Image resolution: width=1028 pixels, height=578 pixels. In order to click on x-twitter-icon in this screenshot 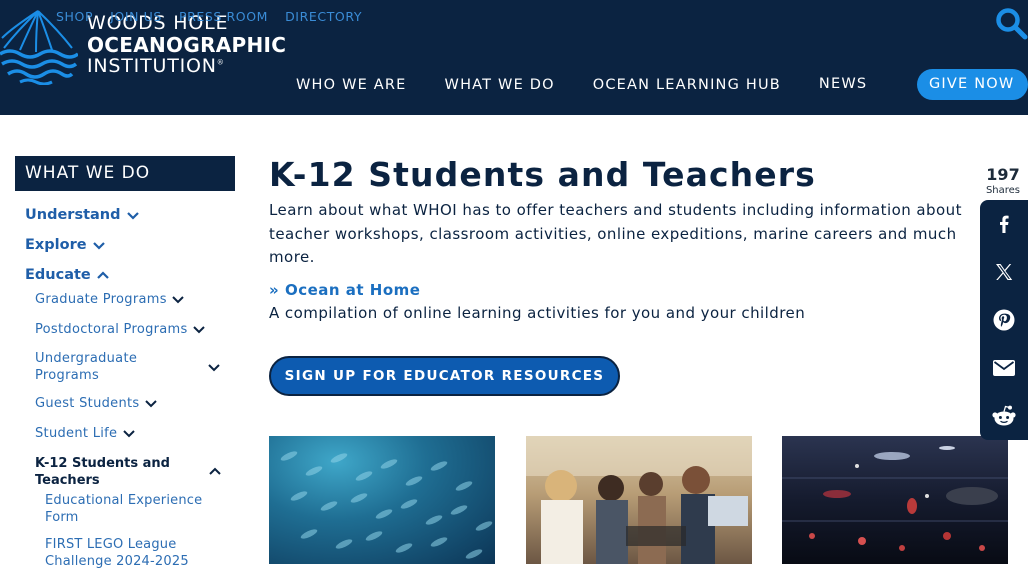, I will do `click(1004, 272)`.